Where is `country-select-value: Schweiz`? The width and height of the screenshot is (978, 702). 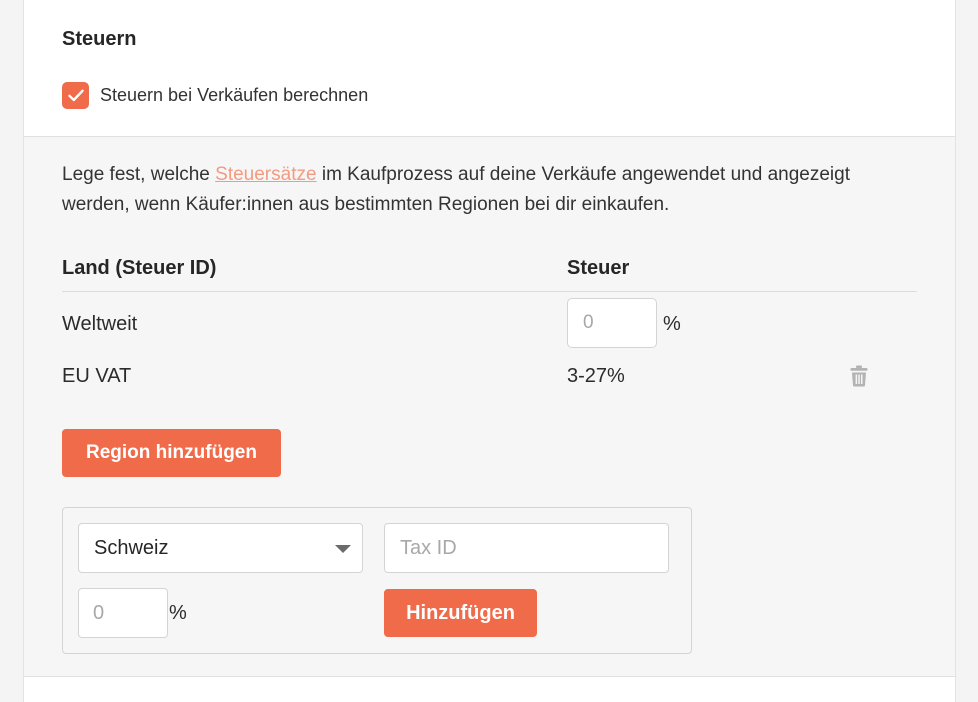
country-select-value: Schweiz is located at coordinates (131, 548).